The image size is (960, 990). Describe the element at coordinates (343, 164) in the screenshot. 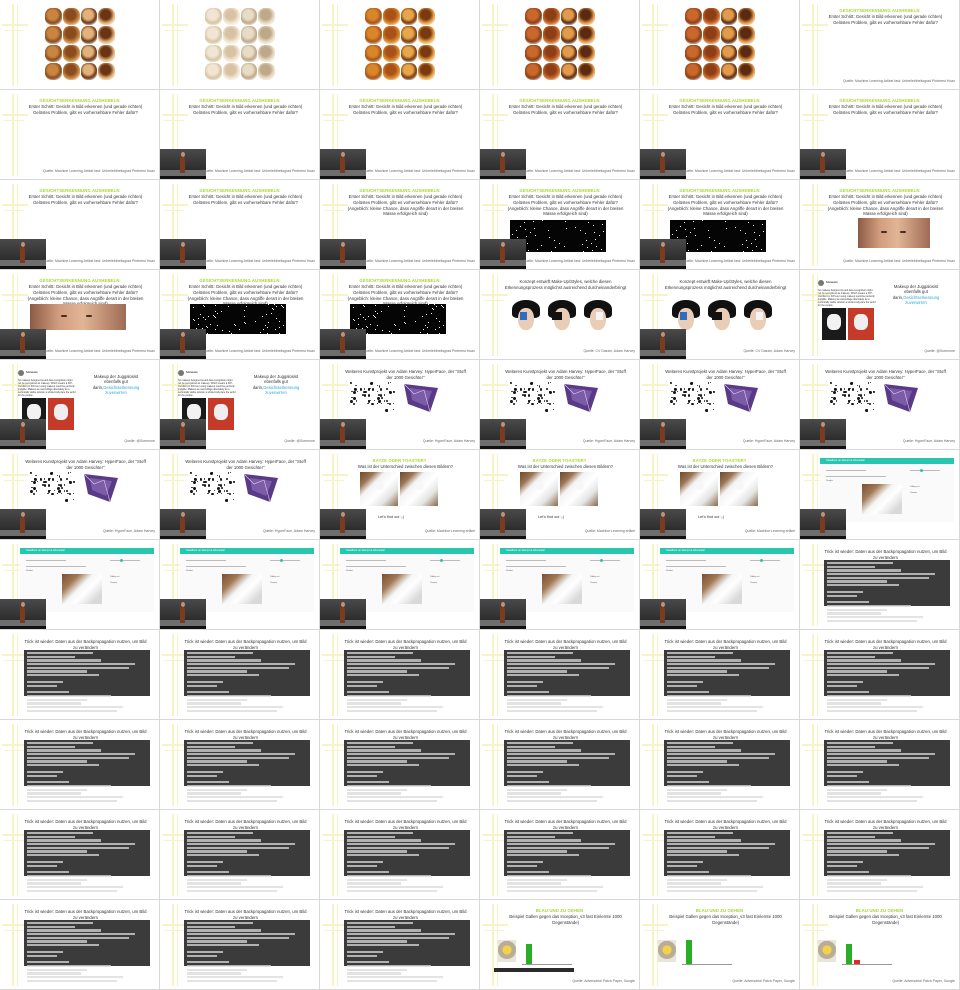

I see `speaker-video-thumbnail` at that location.